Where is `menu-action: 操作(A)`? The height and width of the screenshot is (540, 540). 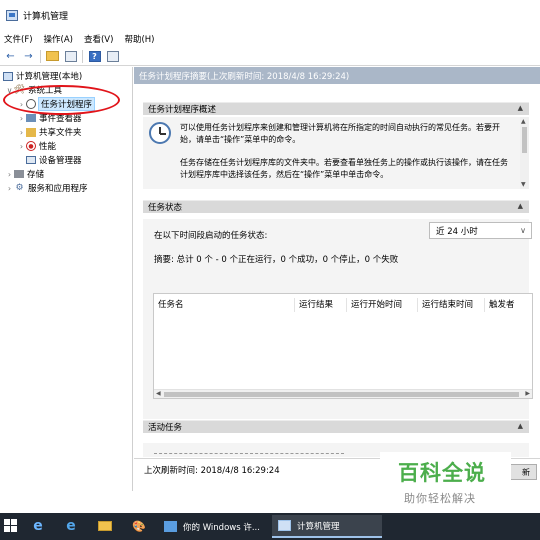 menu-action: 操作(A) is located at coordinates (58, 39).